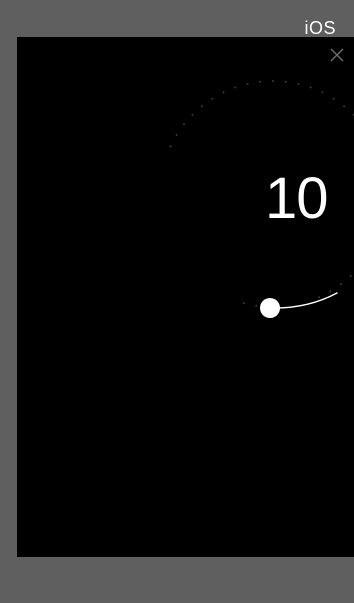  Describe the element at coordinates (297, 198) in the screenshot. I see `timer-value: 10` at that location.